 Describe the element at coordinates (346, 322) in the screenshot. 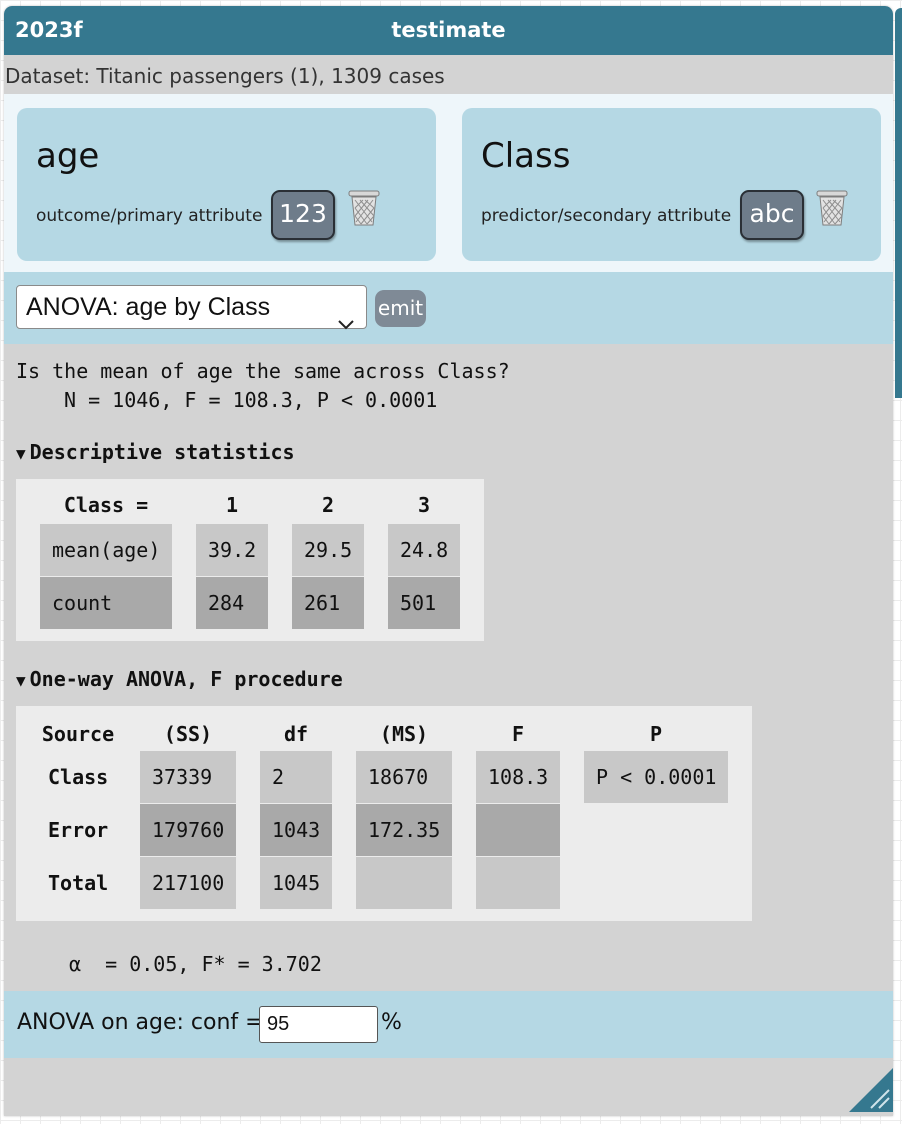

I see `chevron-down-icon` at that location.